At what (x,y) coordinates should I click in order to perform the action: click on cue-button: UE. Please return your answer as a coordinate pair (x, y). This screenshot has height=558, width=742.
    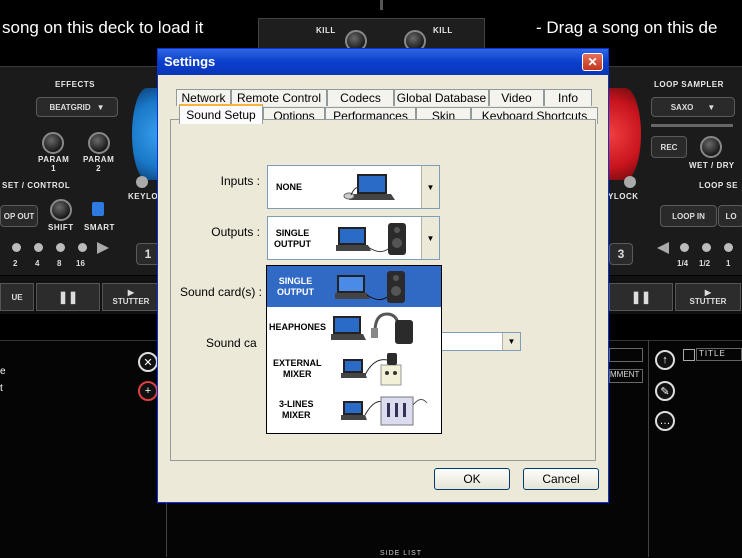
    Looking at the image, I should click on (17, 297).